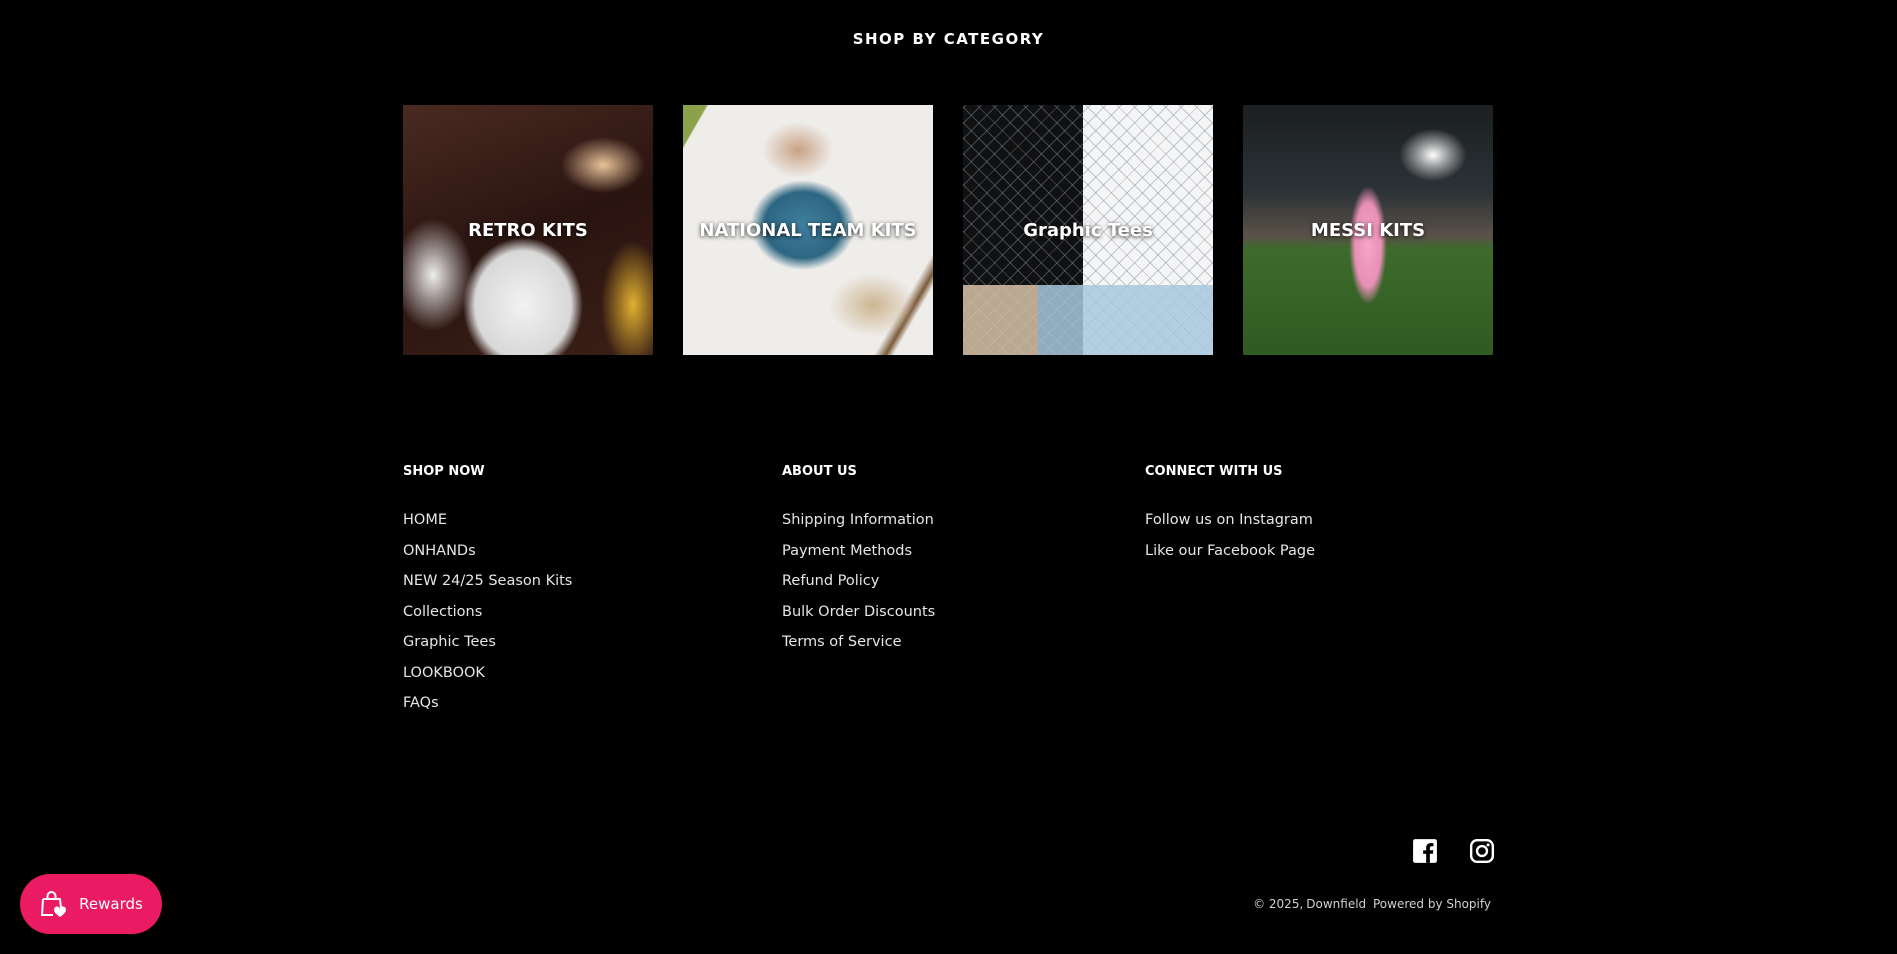 This screenshot has height=954, width=1897. Describe the element at coordinates (487, 581) in the screenshot. I see `footer-link-season-kits: NEW 24/25 Season Kits` at that location.